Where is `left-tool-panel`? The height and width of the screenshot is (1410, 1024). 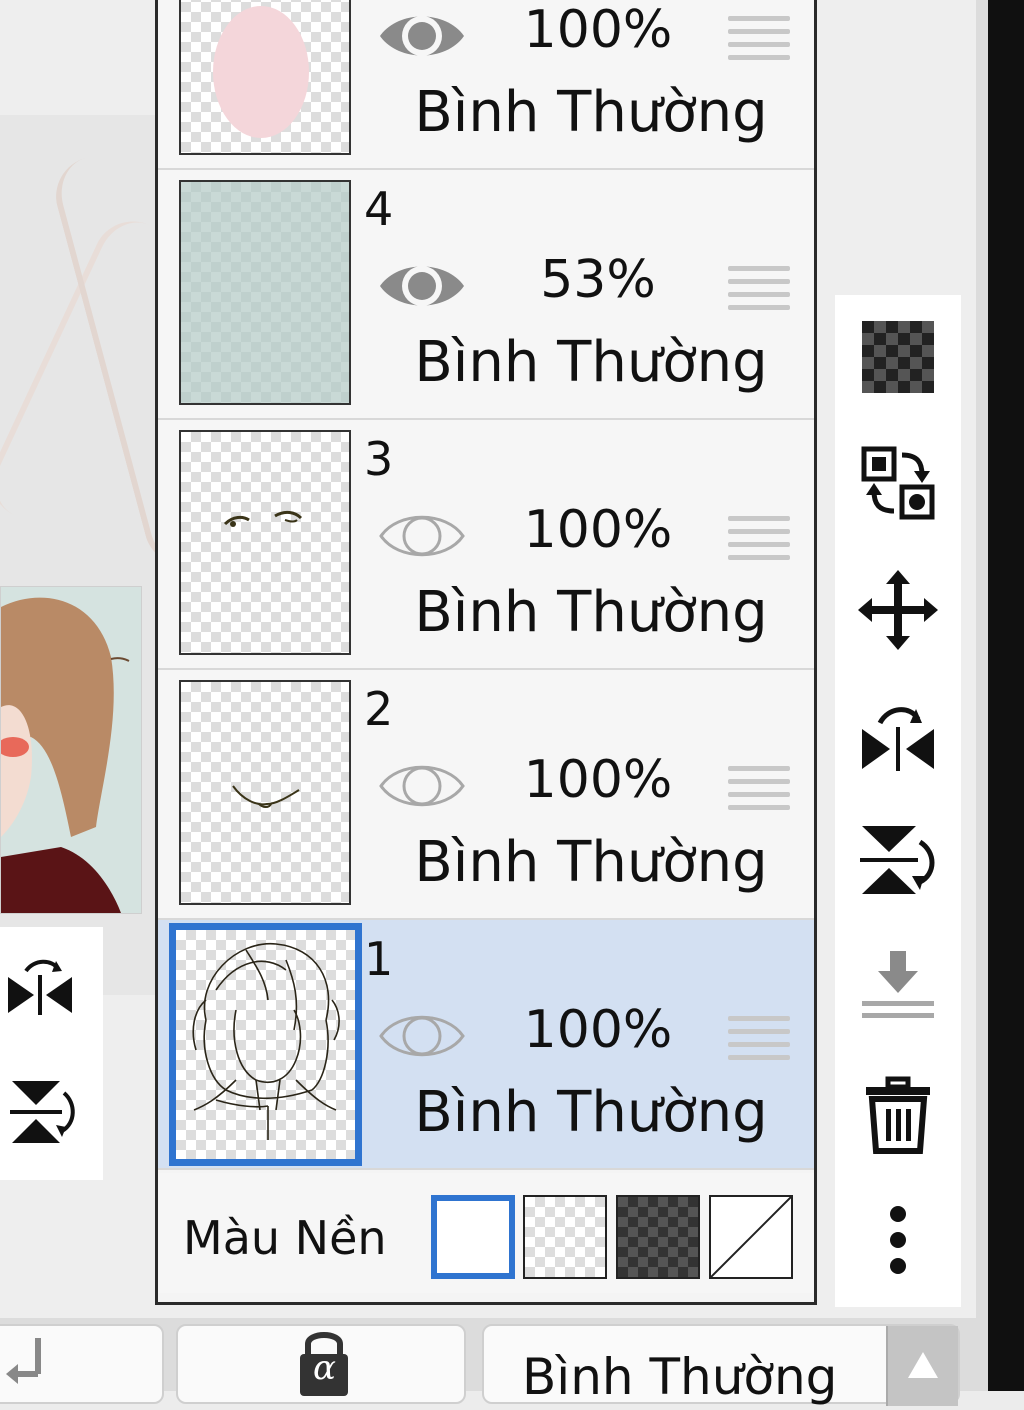 left-tool-panel is located at coordinates (51, 1053).